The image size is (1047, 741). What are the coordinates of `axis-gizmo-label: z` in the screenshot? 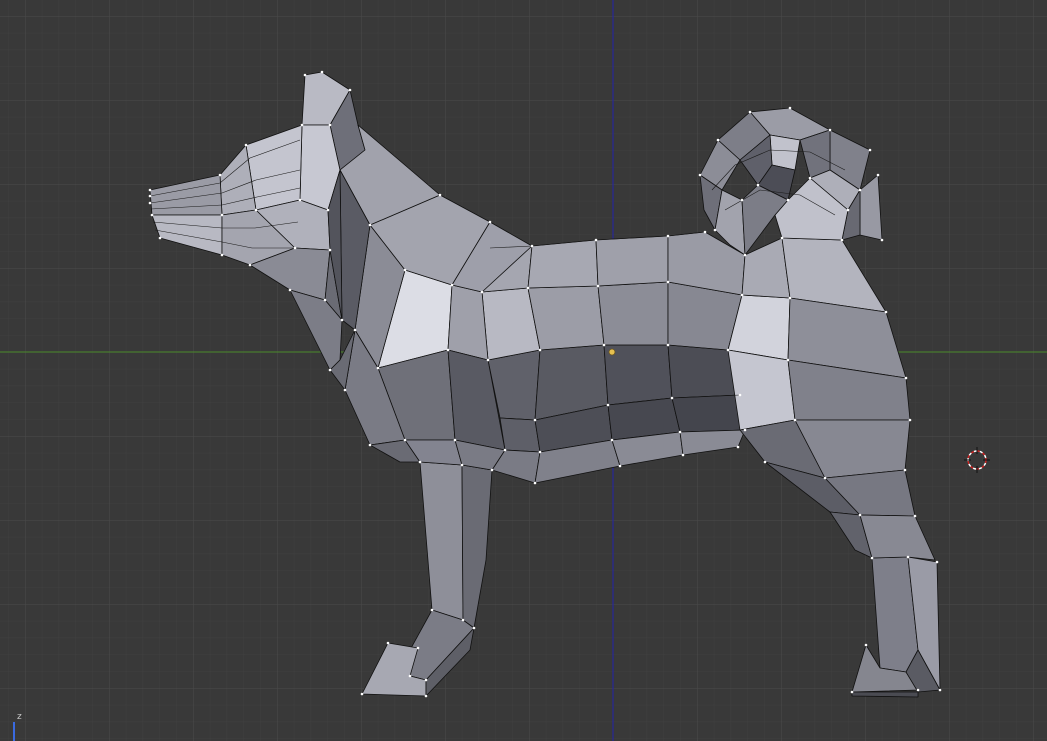 It's located at (19, 717).